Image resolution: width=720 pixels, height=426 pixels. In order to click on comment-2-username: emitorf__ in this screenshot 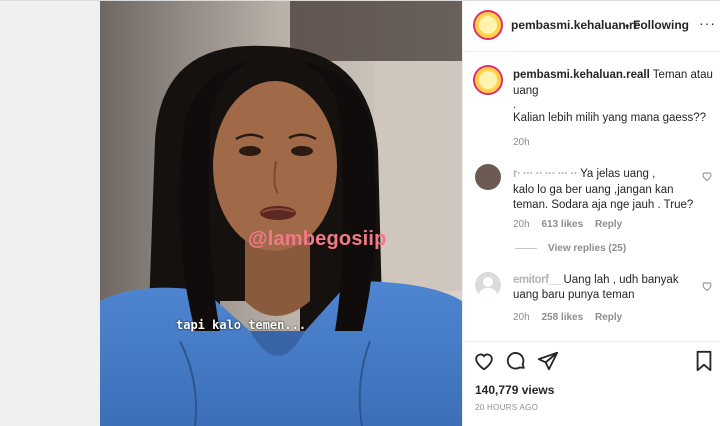, I will do `click(537, 280)`.